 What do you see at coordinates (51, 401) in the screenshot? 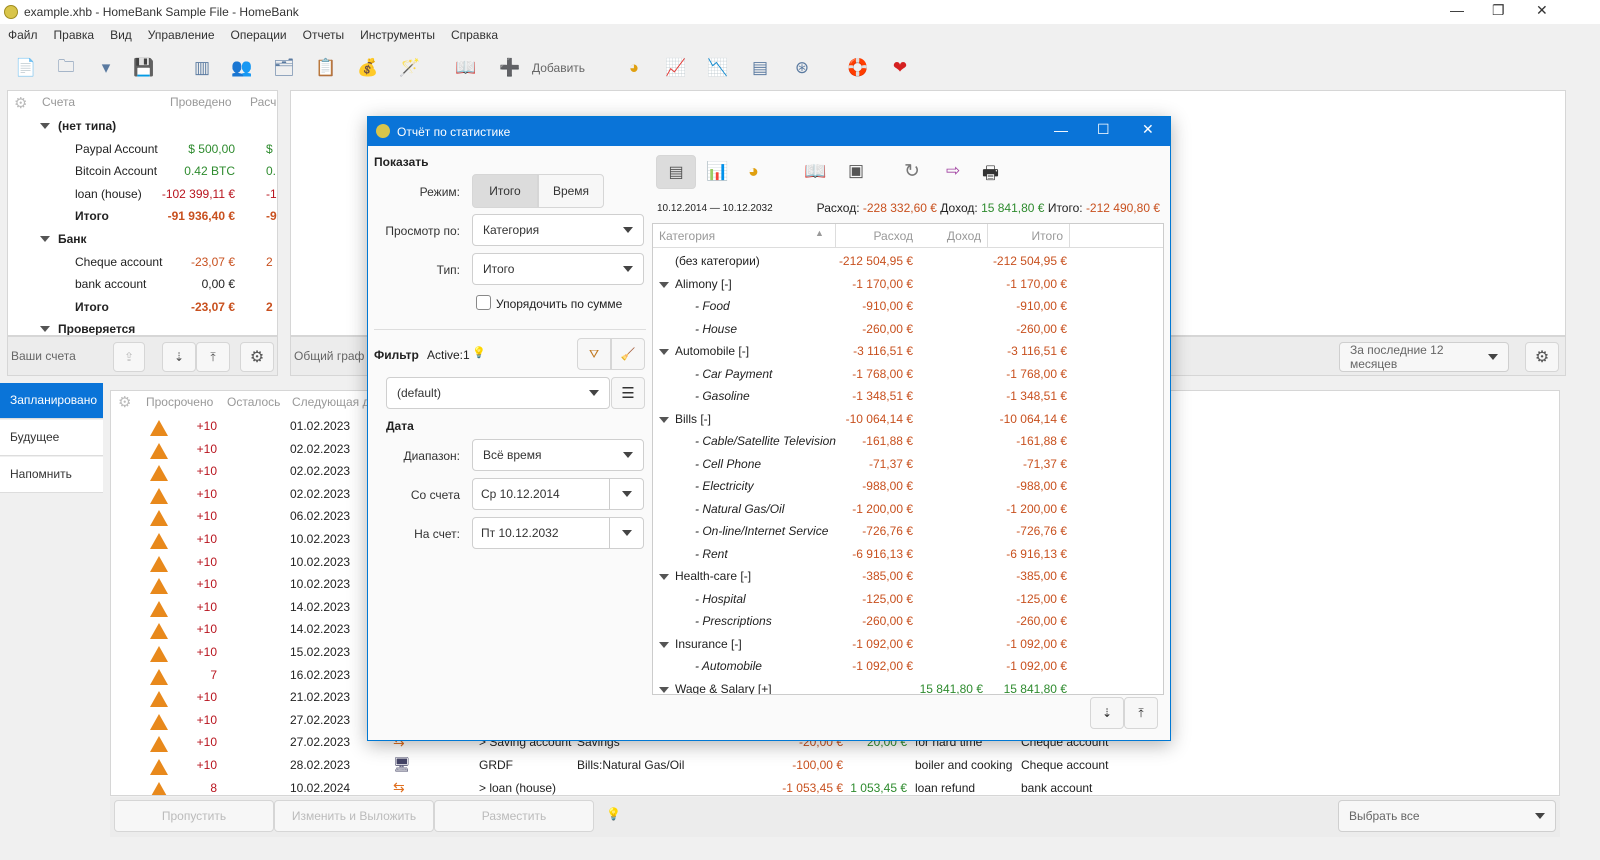
I see `tab-scheduled: Запланировано` at bounding box center [51, 401].